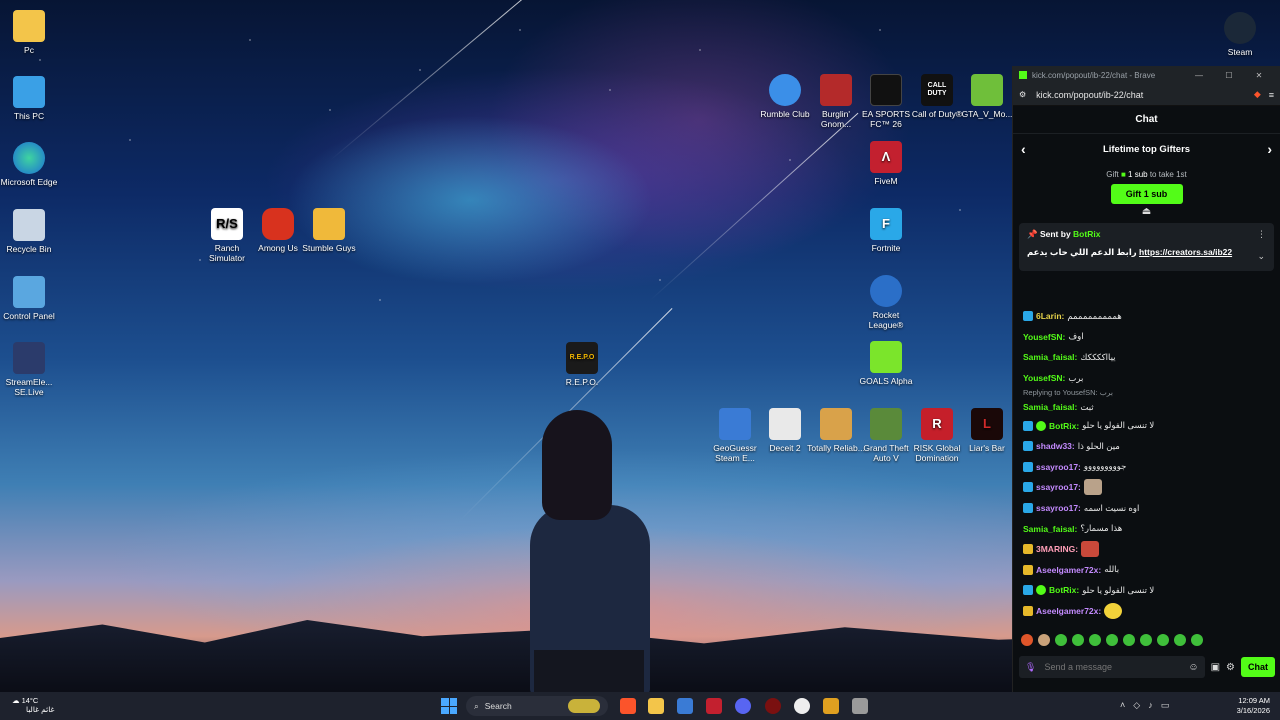  What do you see at coordinates (1259, 75) in the screenshot?
I see `close-button: ✕` at bounding box center [1259, 75].